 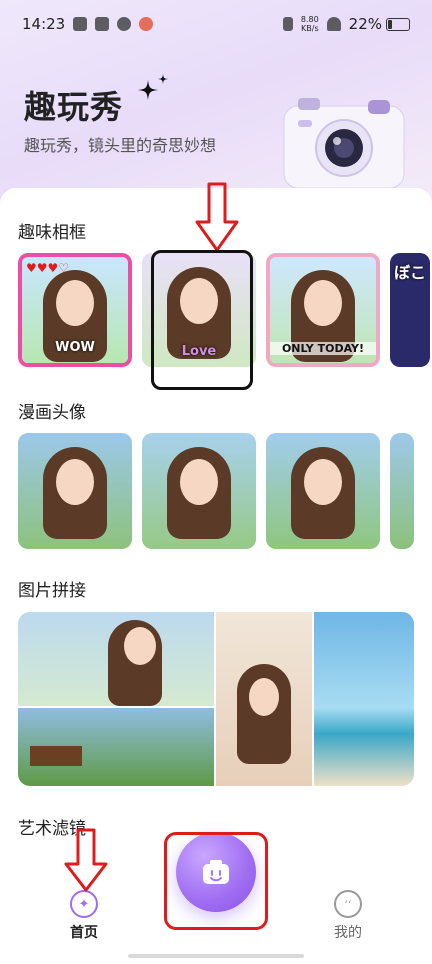 I want to click on frame-item-3: ONLY TODAY!, so click(x=323, y=310).